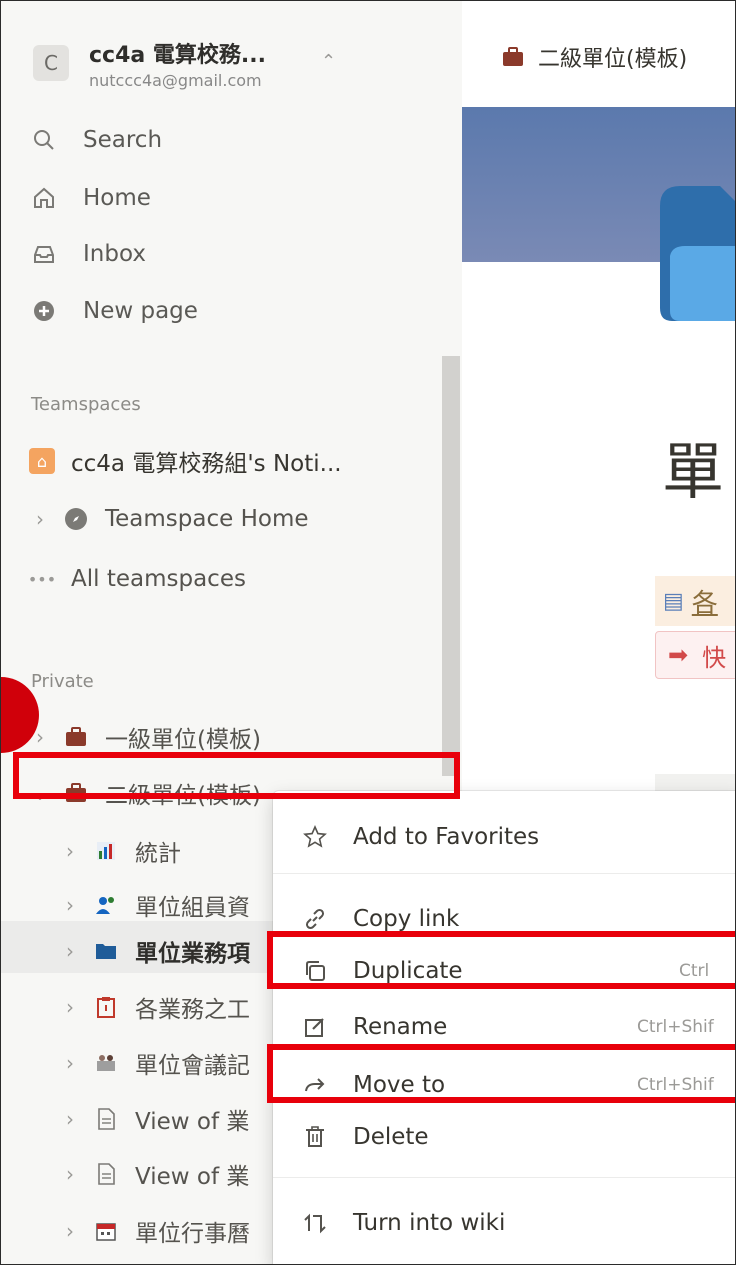 Image resolution: width=736 pixels, height=1265 pixels. I want to click on sidebar-item-label: Home, so click(117, 198).